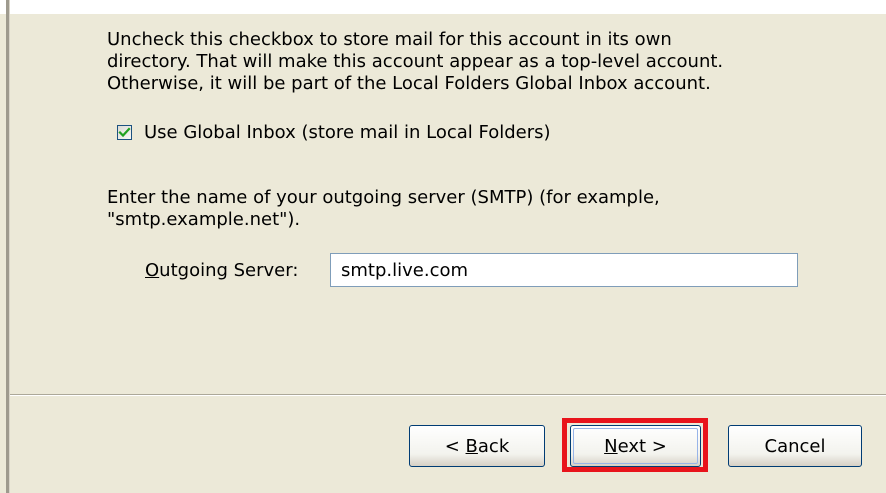 Image resolution: width=886 pixels, height=493 pixels. I want to click on outgoing-server-label-rest: utgoing Server:, so click(229, 270).